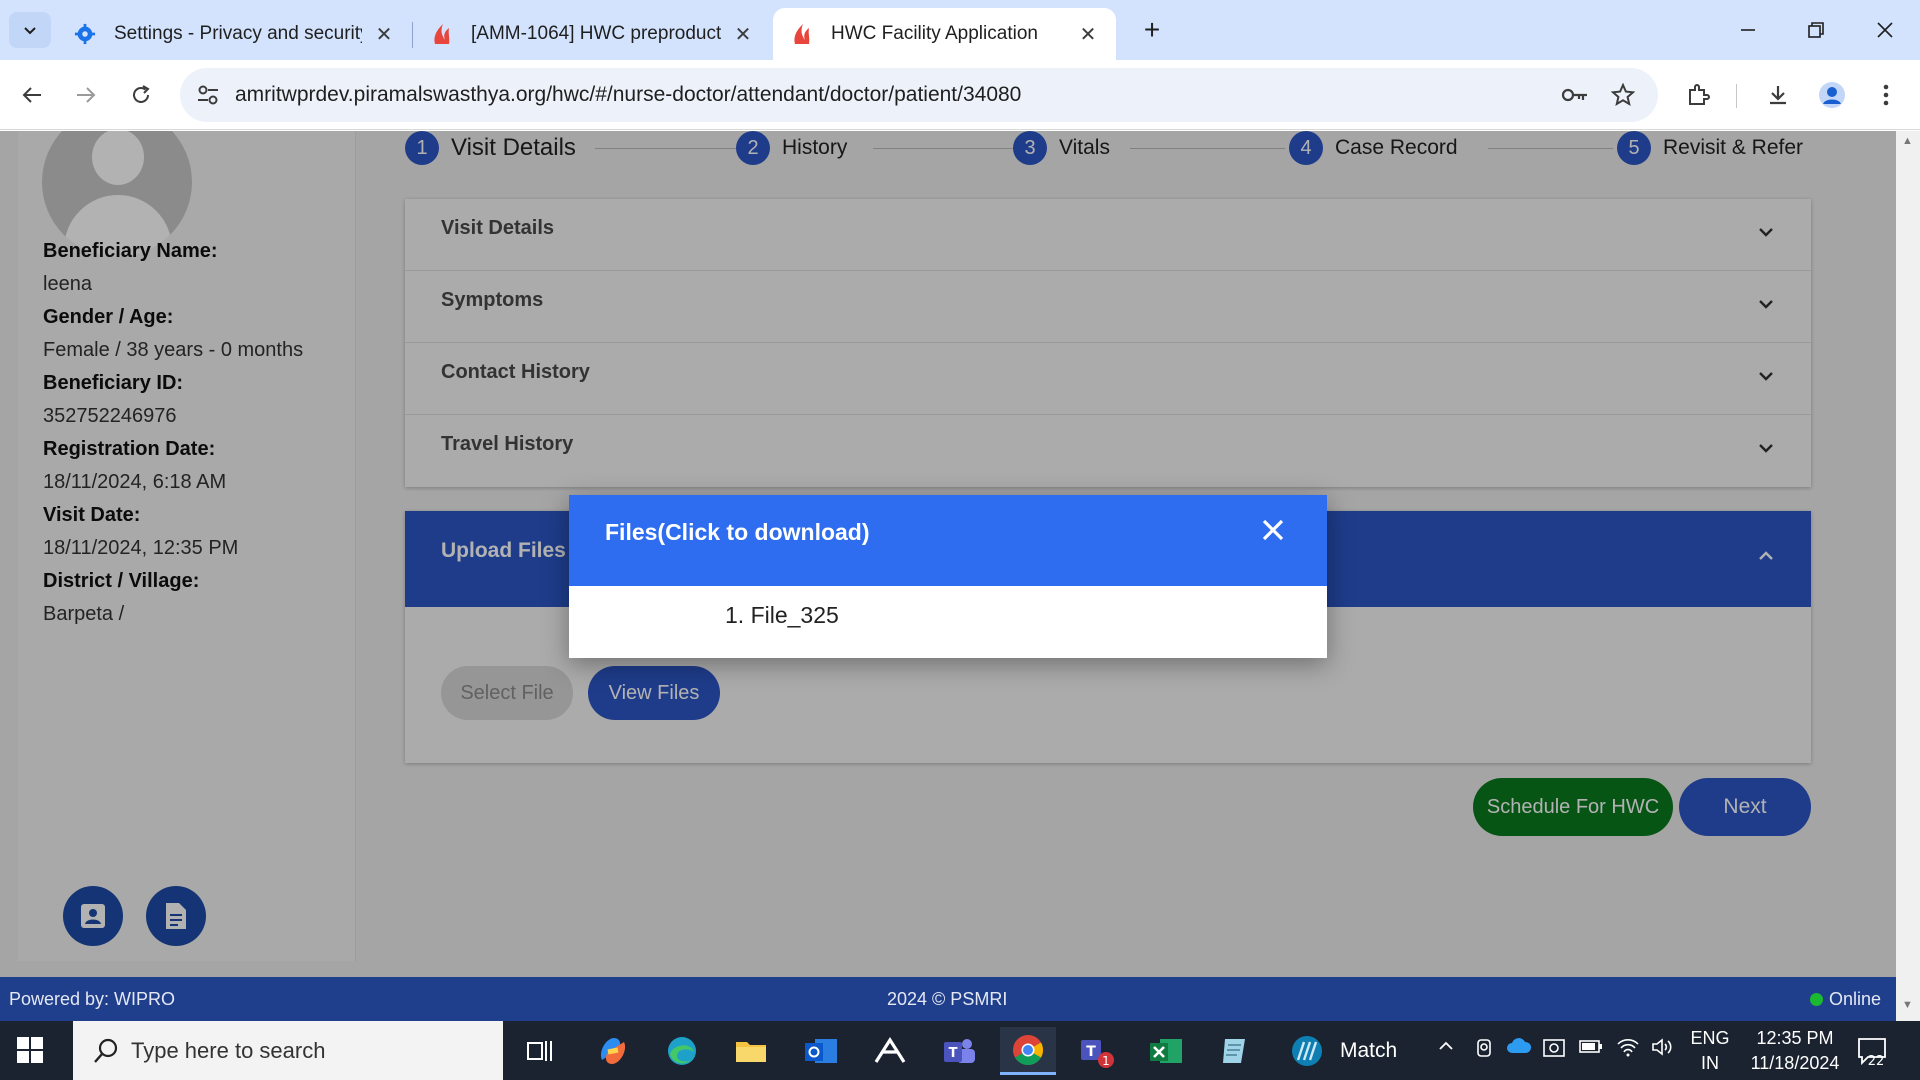 The image size is (1920, 1080). Describe the element at coordinates (751, 1051) in the screenshot. I see `file-explorer-app` at that location.